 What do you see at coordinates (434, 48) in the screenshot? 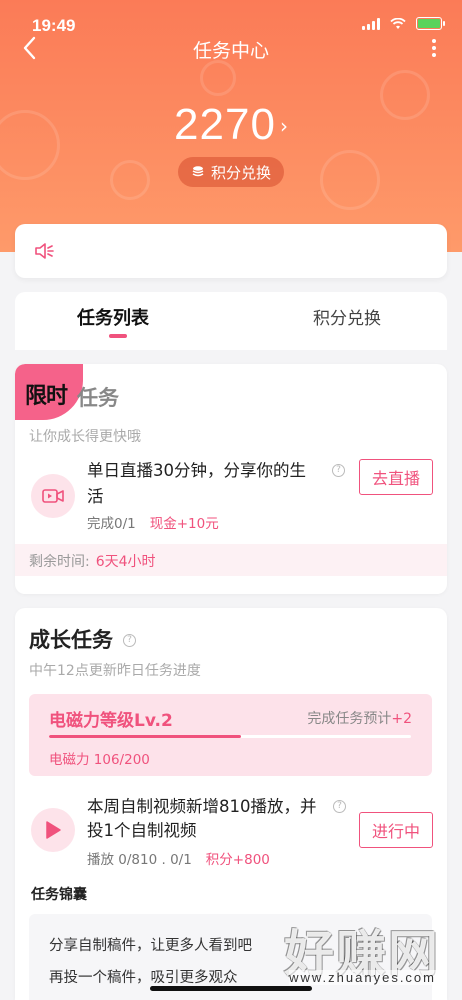
I see `more-icon` at bounding box center [434, 48].